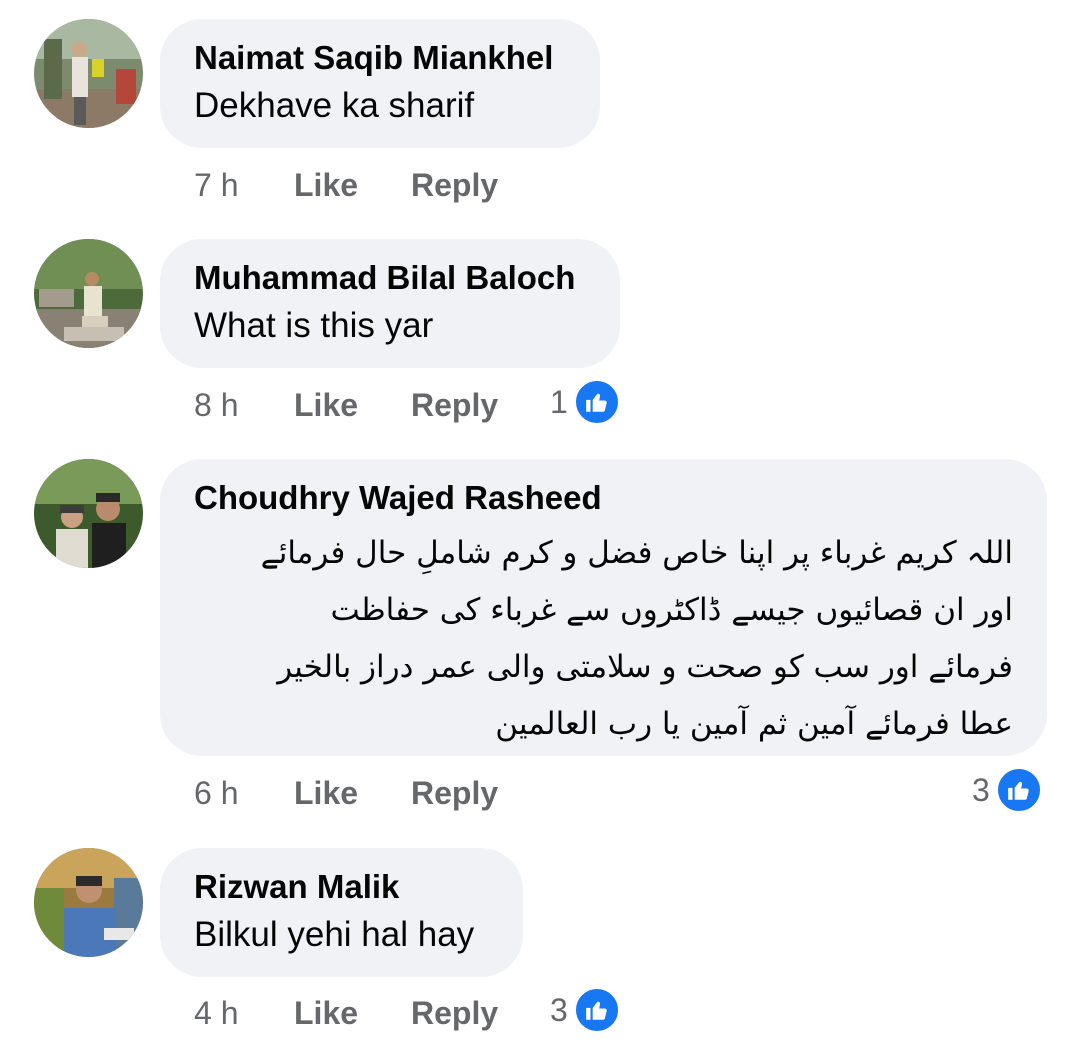 The width and height of the screenshot is (1080, 1055). I want to click on comment-author: Muhammad Bilal Baloch, so click(390, 278).